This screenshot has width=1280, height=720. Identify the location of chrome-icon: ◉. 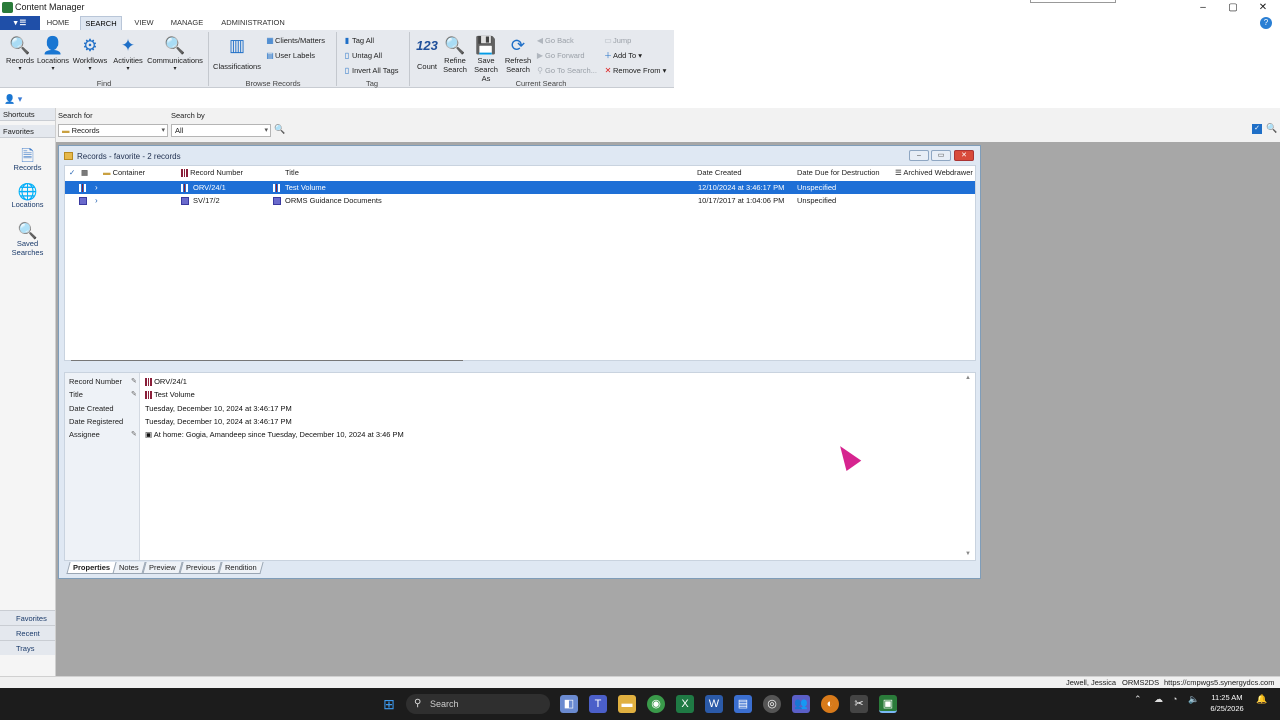
(656, 704).